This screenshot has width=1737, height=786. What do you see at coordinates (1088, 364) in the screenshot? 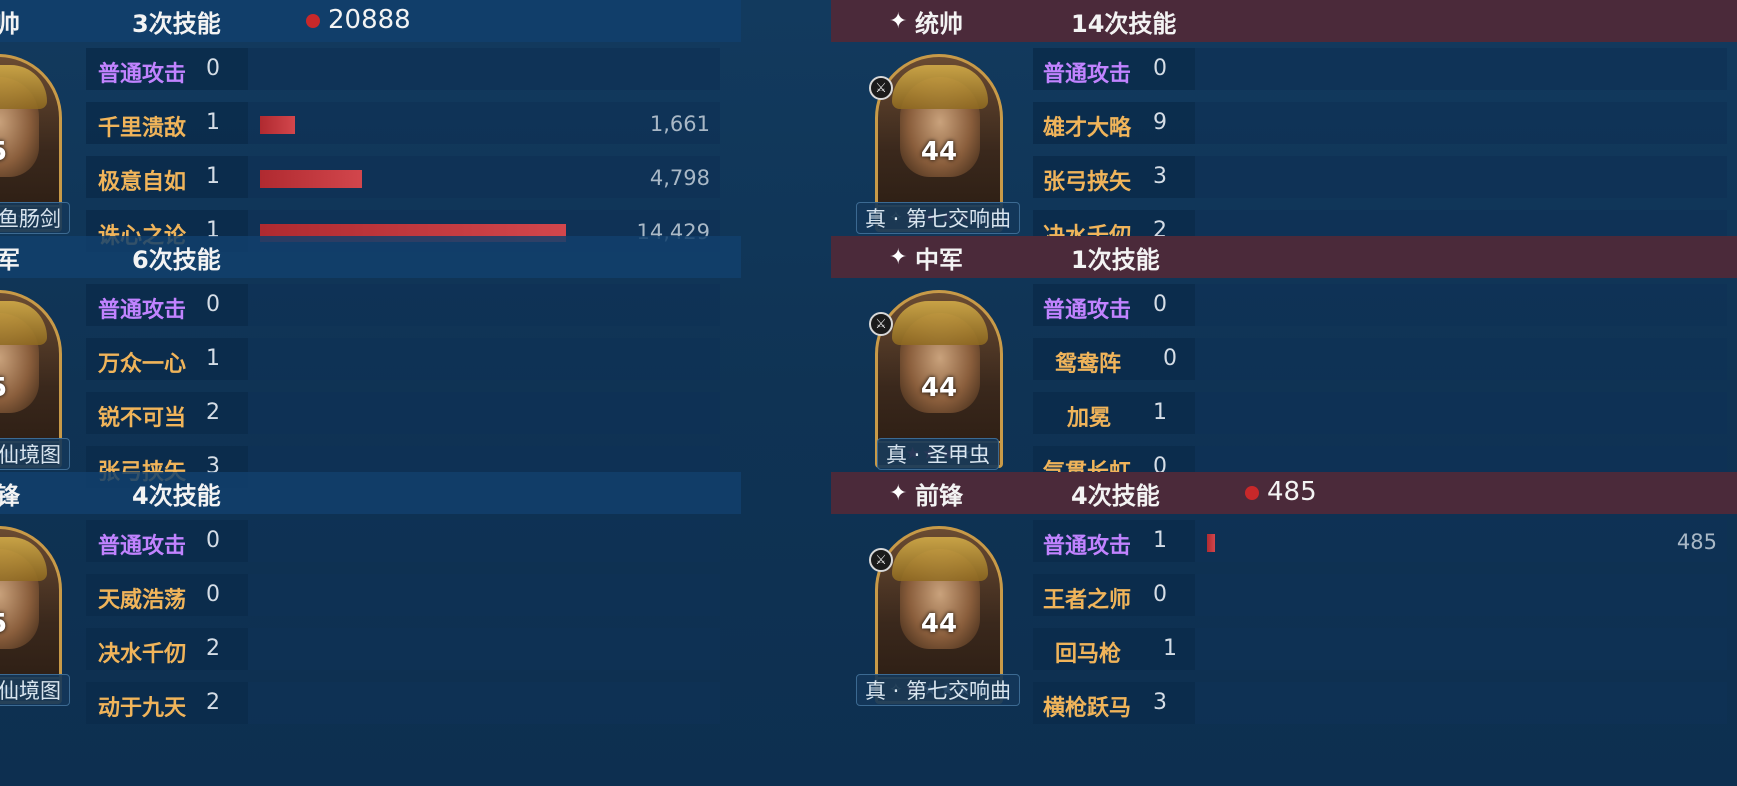
I see `skill-name: 鸳鸯阵` at bounding box center [1088, 364].